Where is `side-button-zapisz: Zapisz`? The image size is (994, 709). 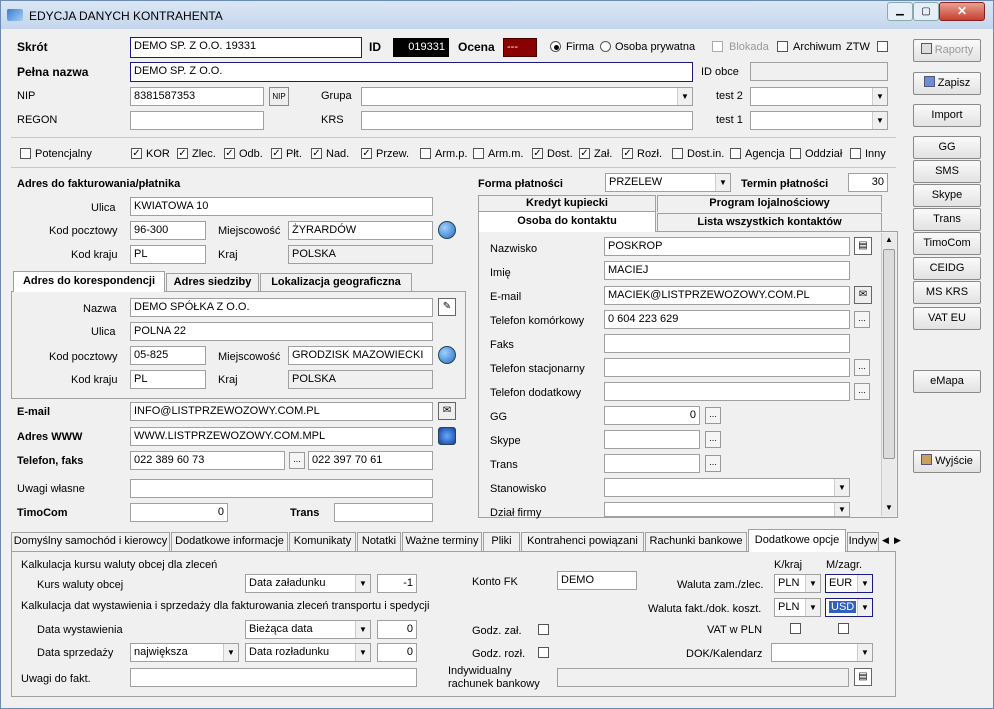 side-button-zapisz: Zapisz is located at coordinates (947, 83).